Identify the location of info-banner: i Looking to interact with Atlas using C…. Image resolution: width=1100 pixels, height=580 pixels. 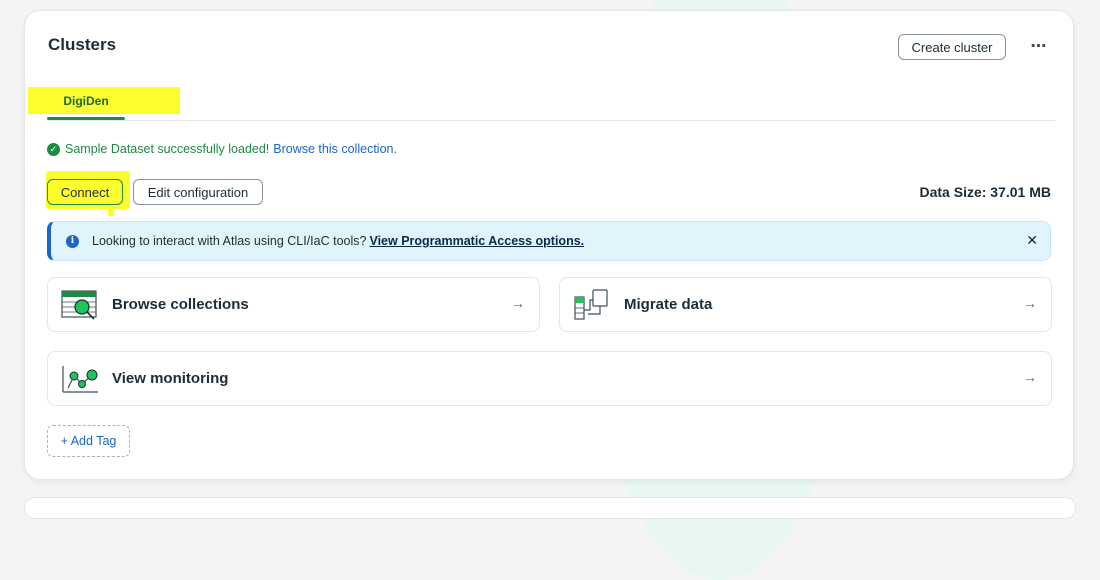
(549, 241).